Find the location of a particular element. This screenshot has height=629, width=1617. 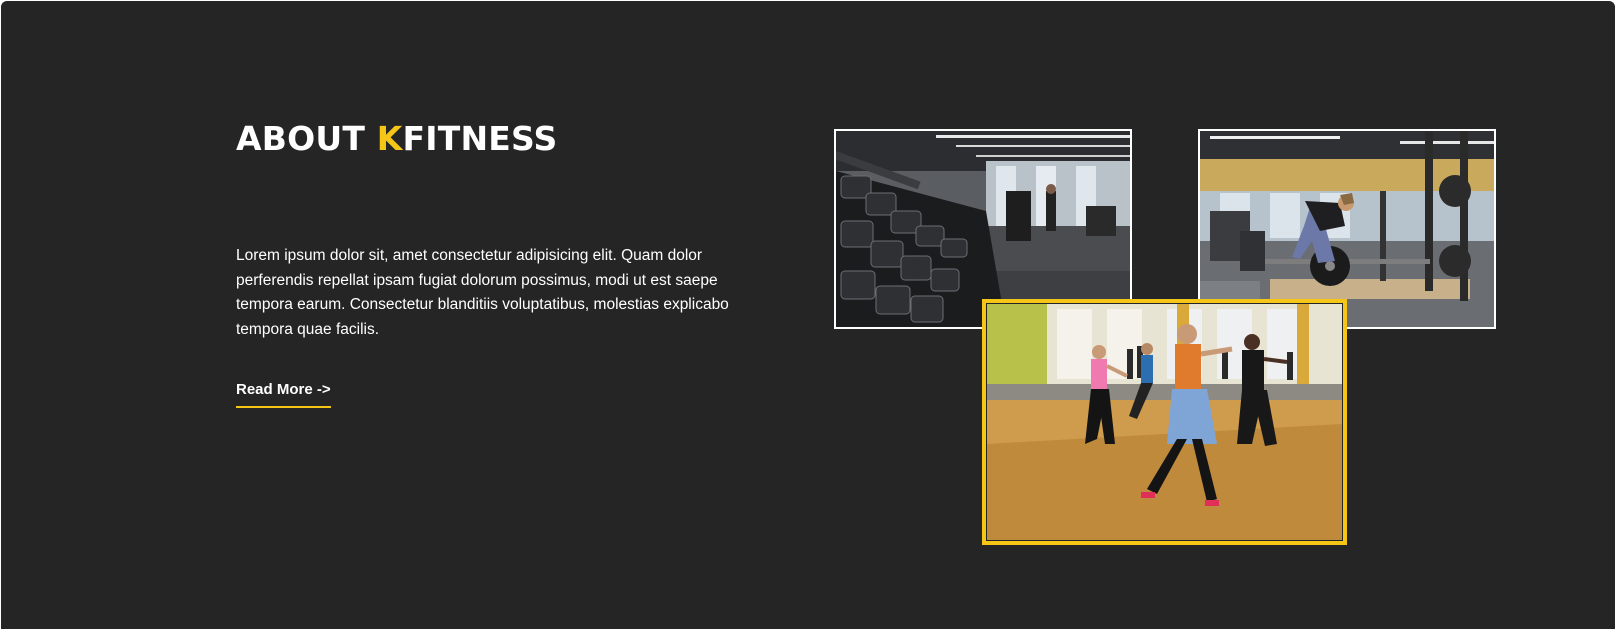

dance-fitness-class-photo is located at coordinates (1164, 422).